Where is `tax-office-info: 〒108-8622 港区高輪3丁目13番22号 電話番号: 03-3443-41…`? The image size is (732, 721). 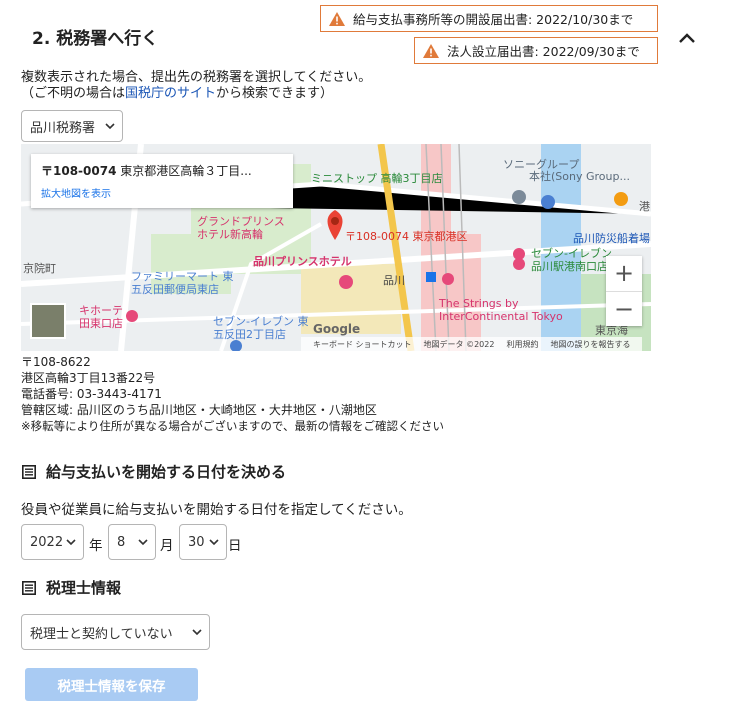
tax-office-info: 〒108-8622 港区高輪3丁目13番22号 電話番号: 03-3443-41… is located at coordinates (232, 394).